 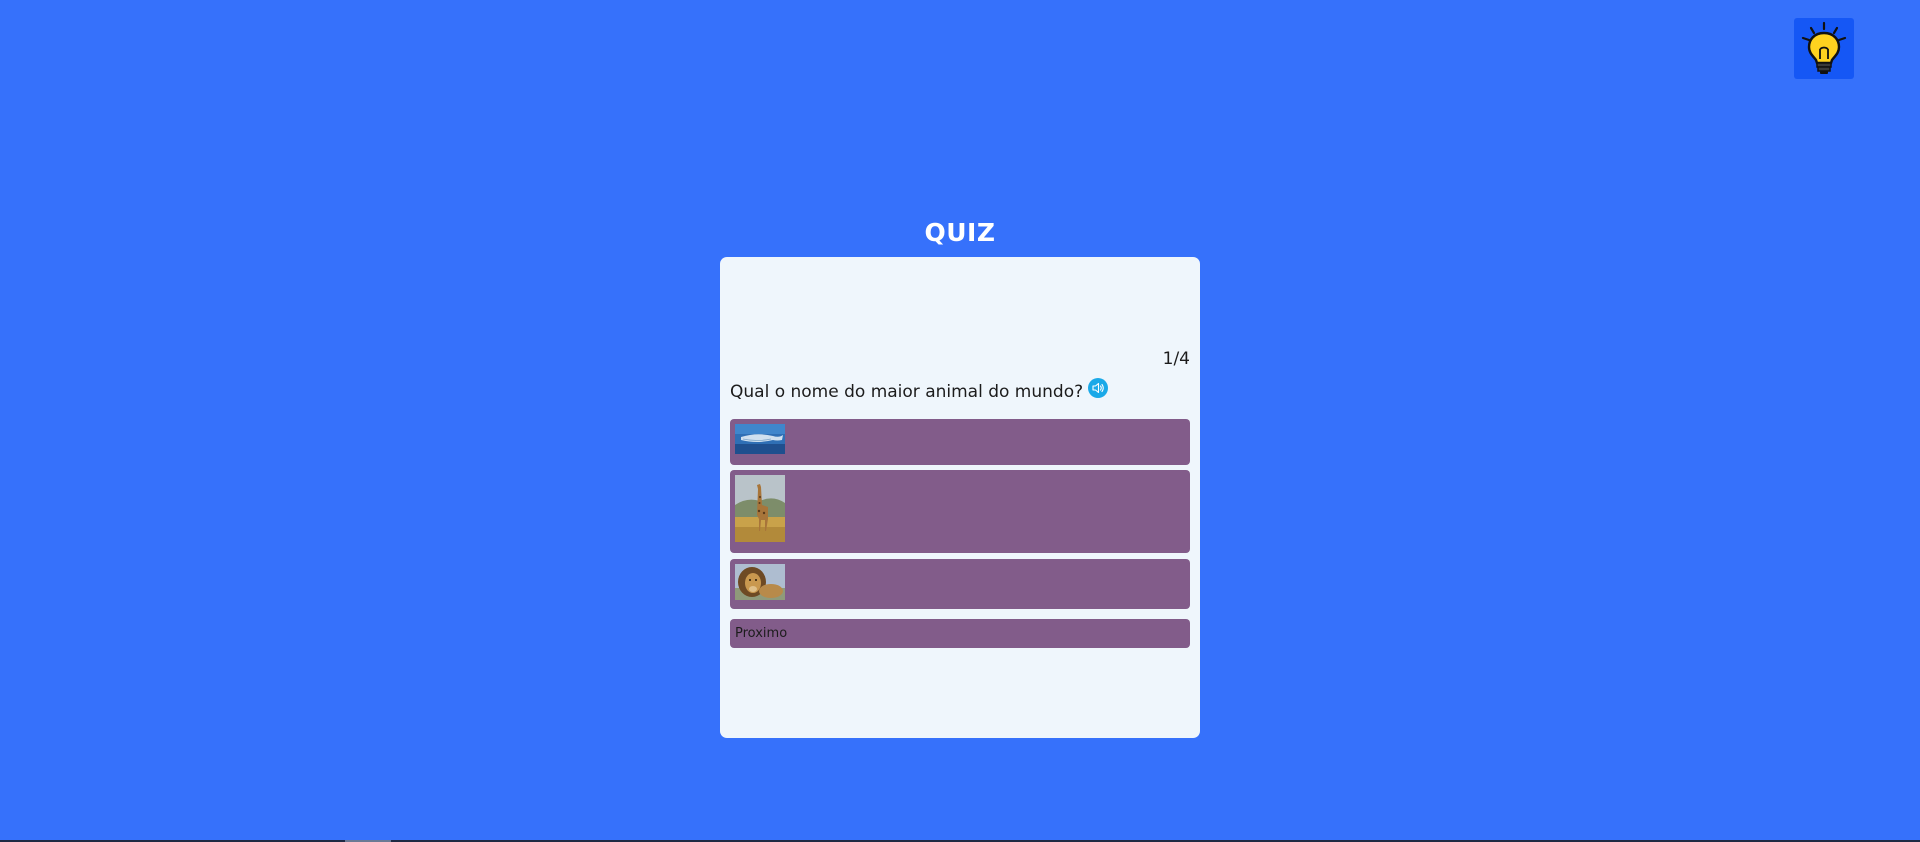 What do you see at coordinates (760, 508) in the screenshot?
I see `giraffe-image` at bounding box center [760, 508].